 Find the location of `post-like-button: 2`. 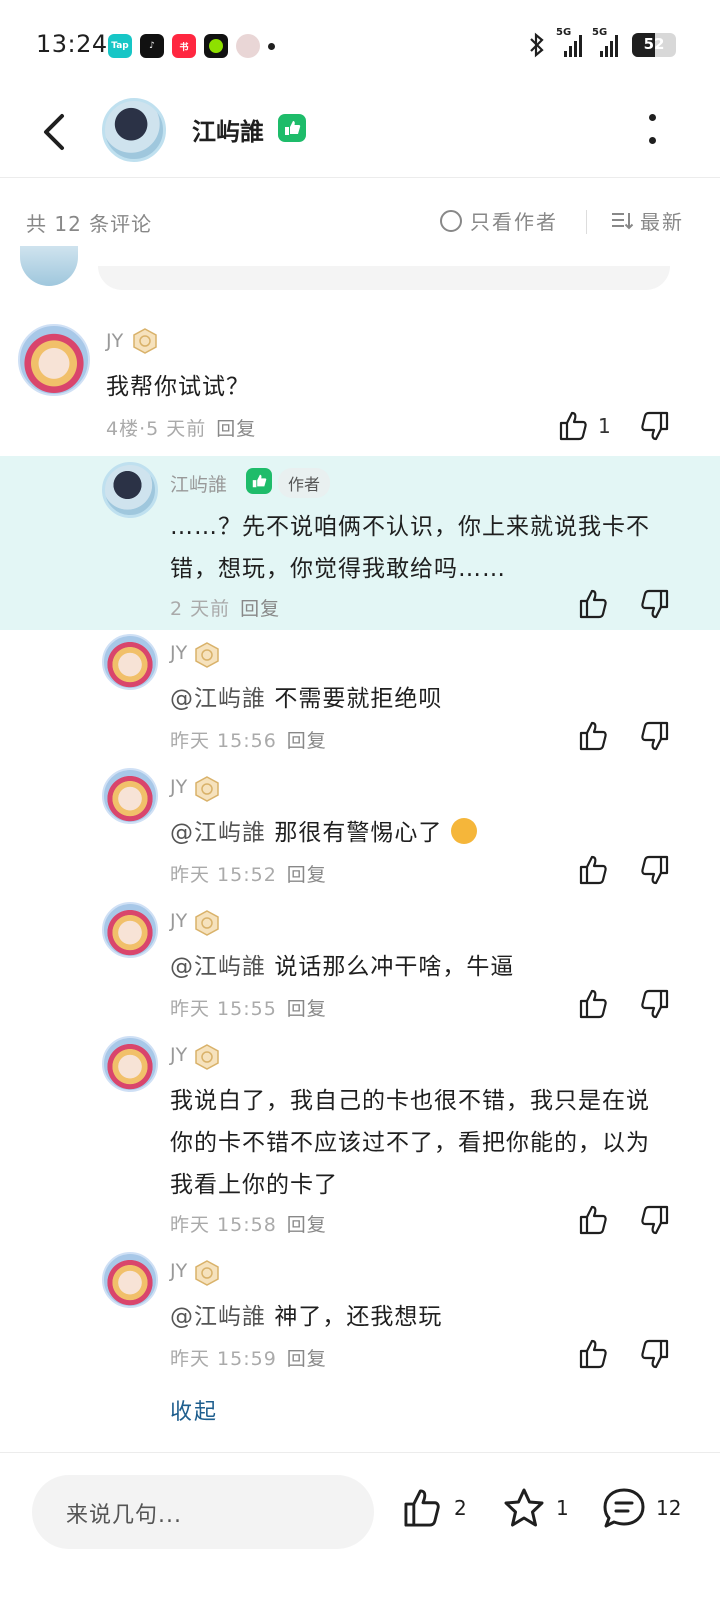

post-like-button: 2 is located at coordinates (434, 1508).